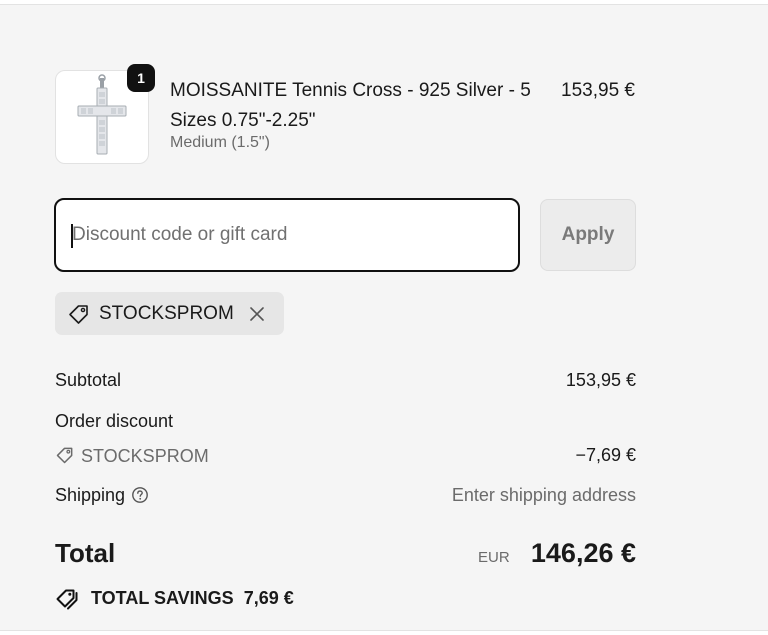 This screenshot has width=768, height=635. Describe the element at coordinates (345, 456) in the screenshot. I see `discount-code-row: STOCKSPROM −7,69 €` at that location.